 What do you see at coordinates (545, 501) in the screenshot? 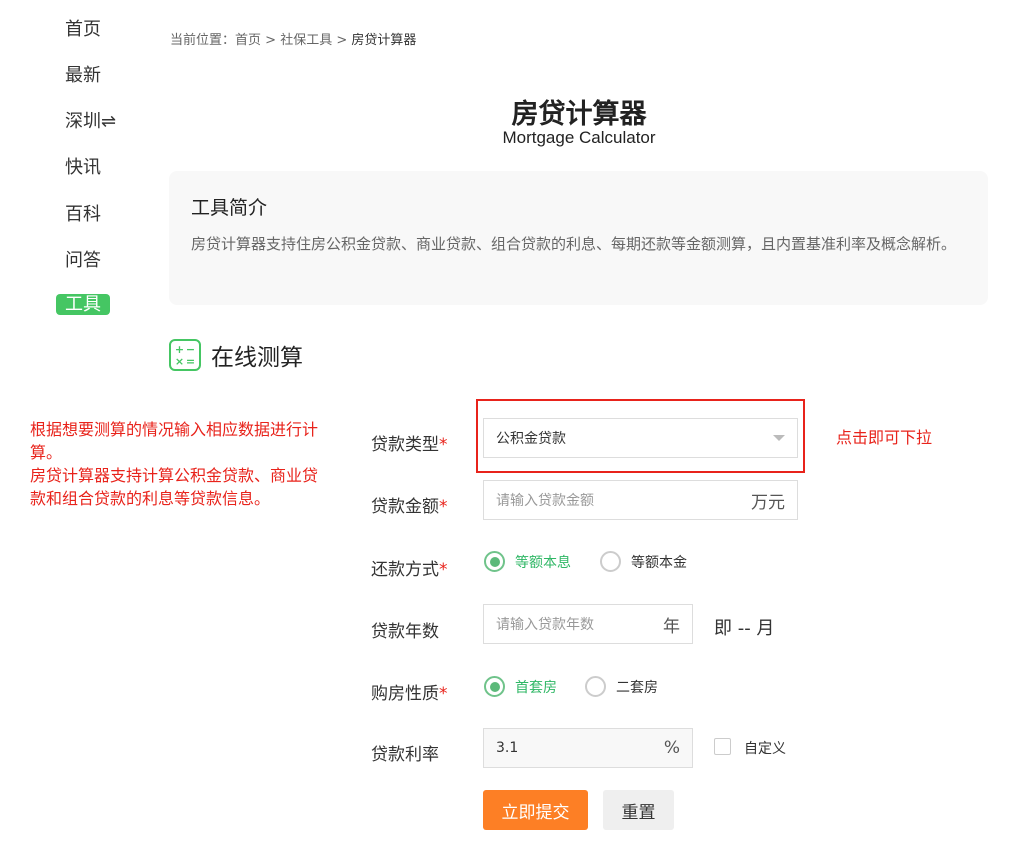
I see `amount-placeholder: 请输入贷款金额` at bounding box center [545, 501].